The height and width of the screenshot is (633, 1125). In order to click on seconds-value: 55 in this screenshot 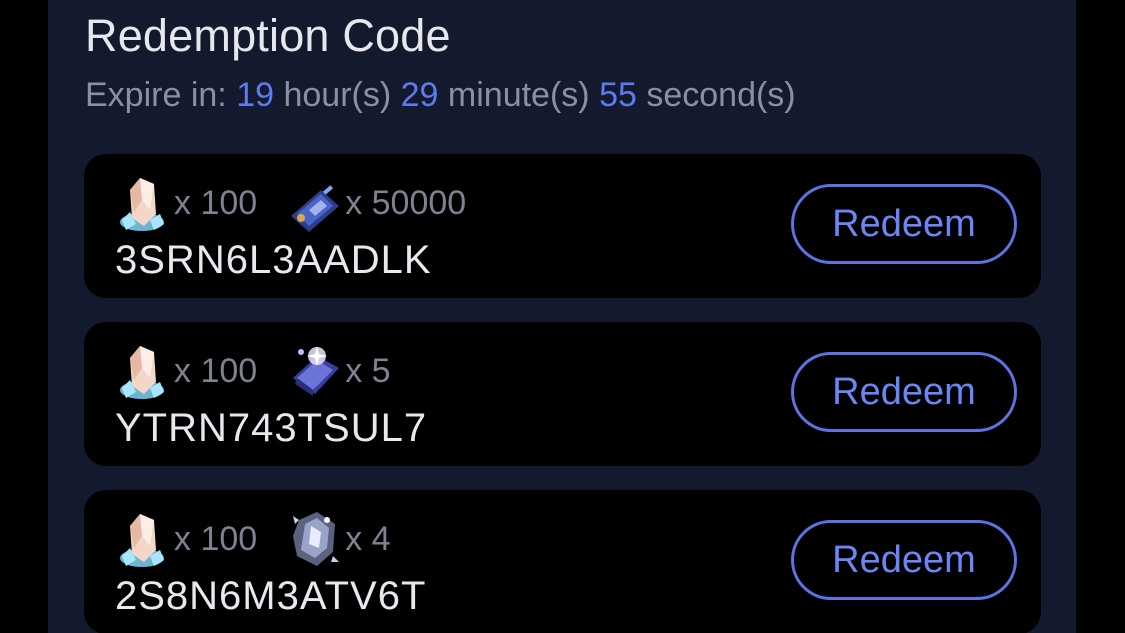, I will do `click(618, 95)`.